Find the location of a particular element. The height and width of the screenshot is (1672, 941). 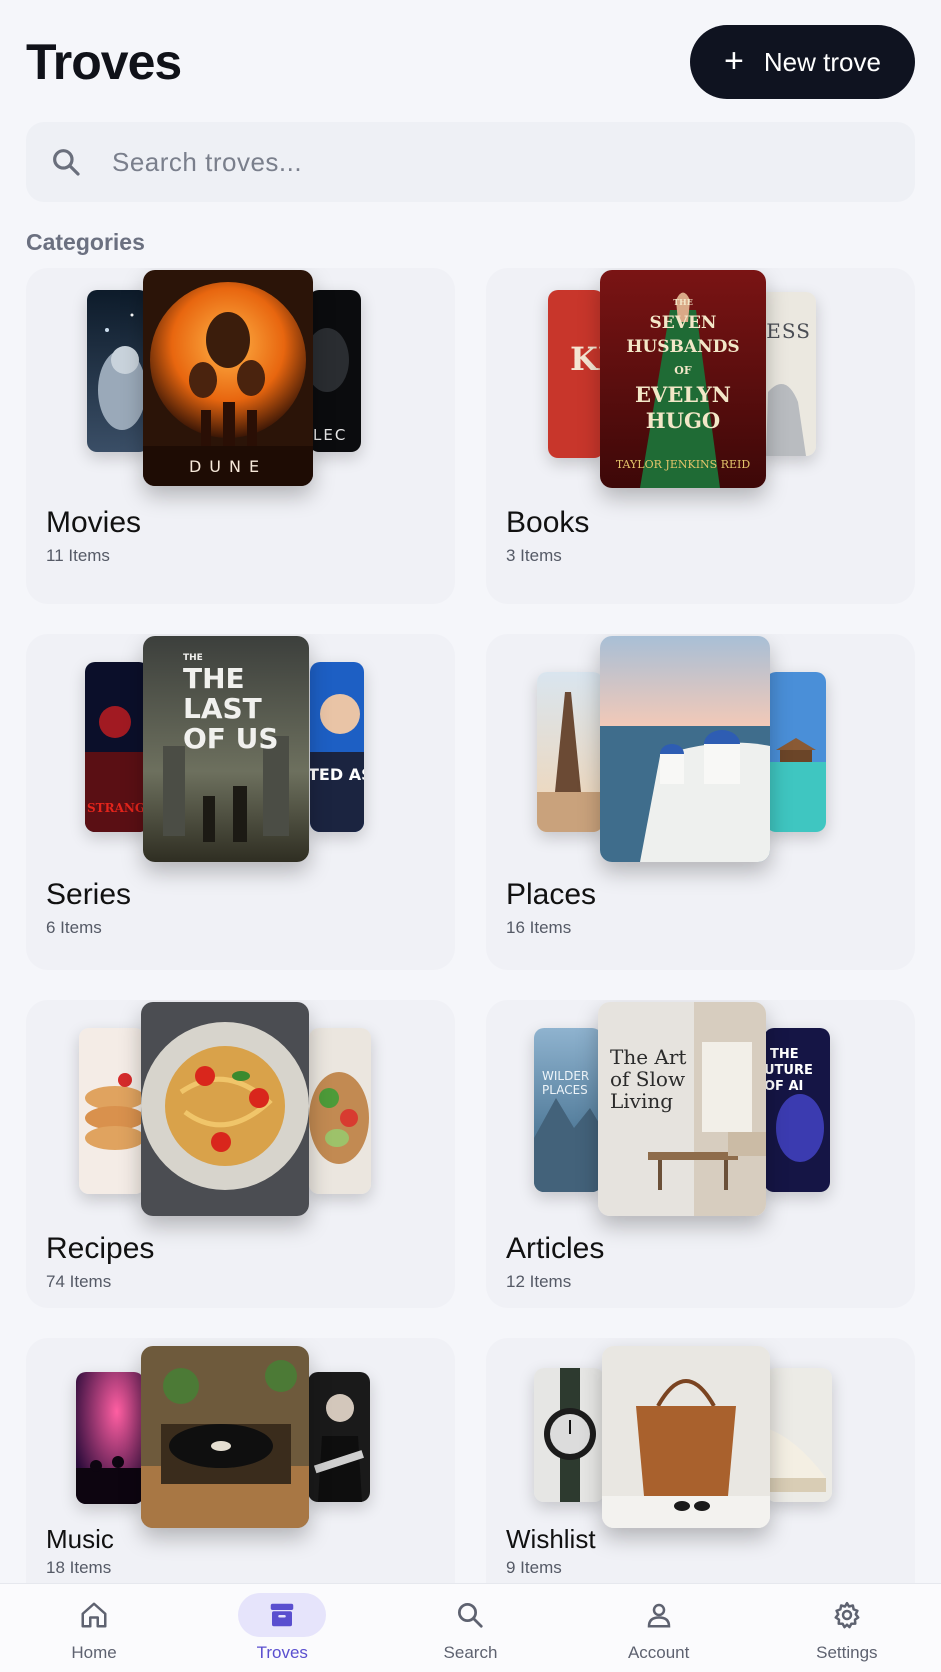

series-cover-main: THE THE LAST OF US is located at coordinates (226, 749).